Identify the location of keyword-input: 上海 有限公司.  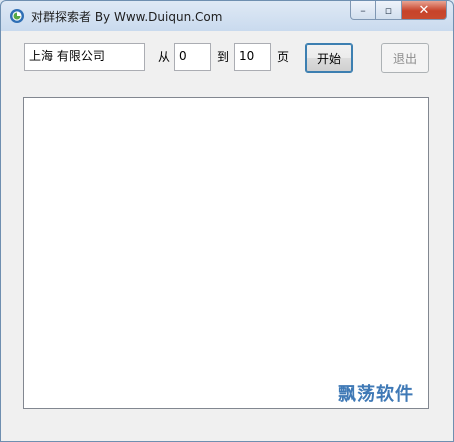
(84, 57).